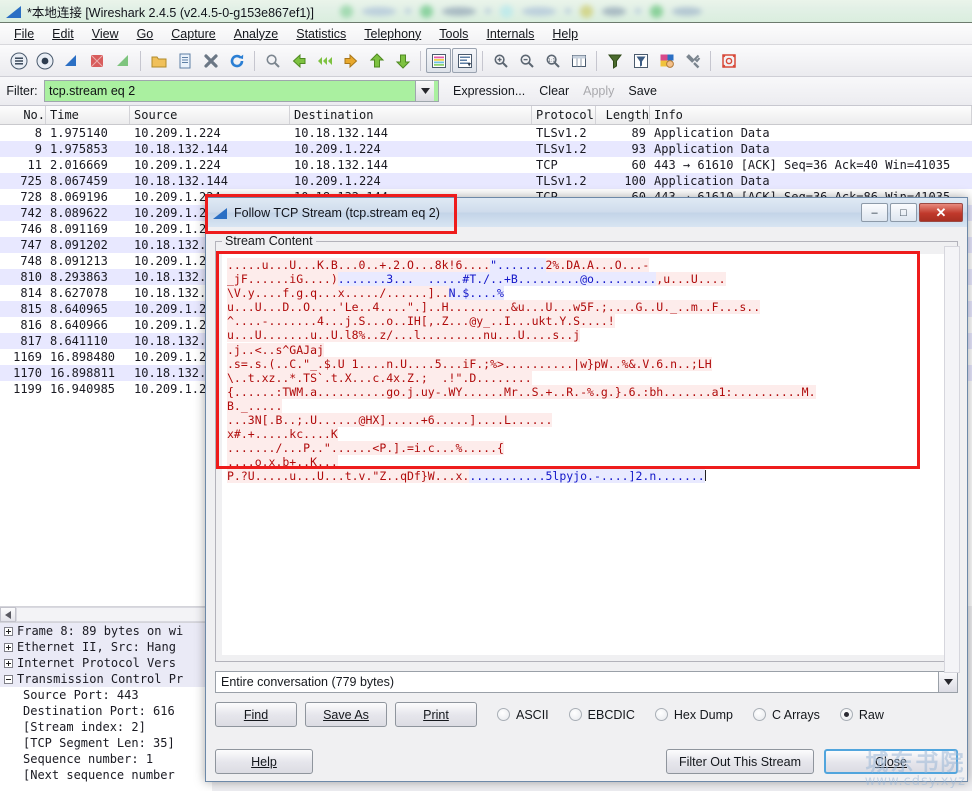  What do you see at coordinates (63, 34) in the screenshot?
I see `menu-item-edit: Edit` at bounding box center [63, 34].